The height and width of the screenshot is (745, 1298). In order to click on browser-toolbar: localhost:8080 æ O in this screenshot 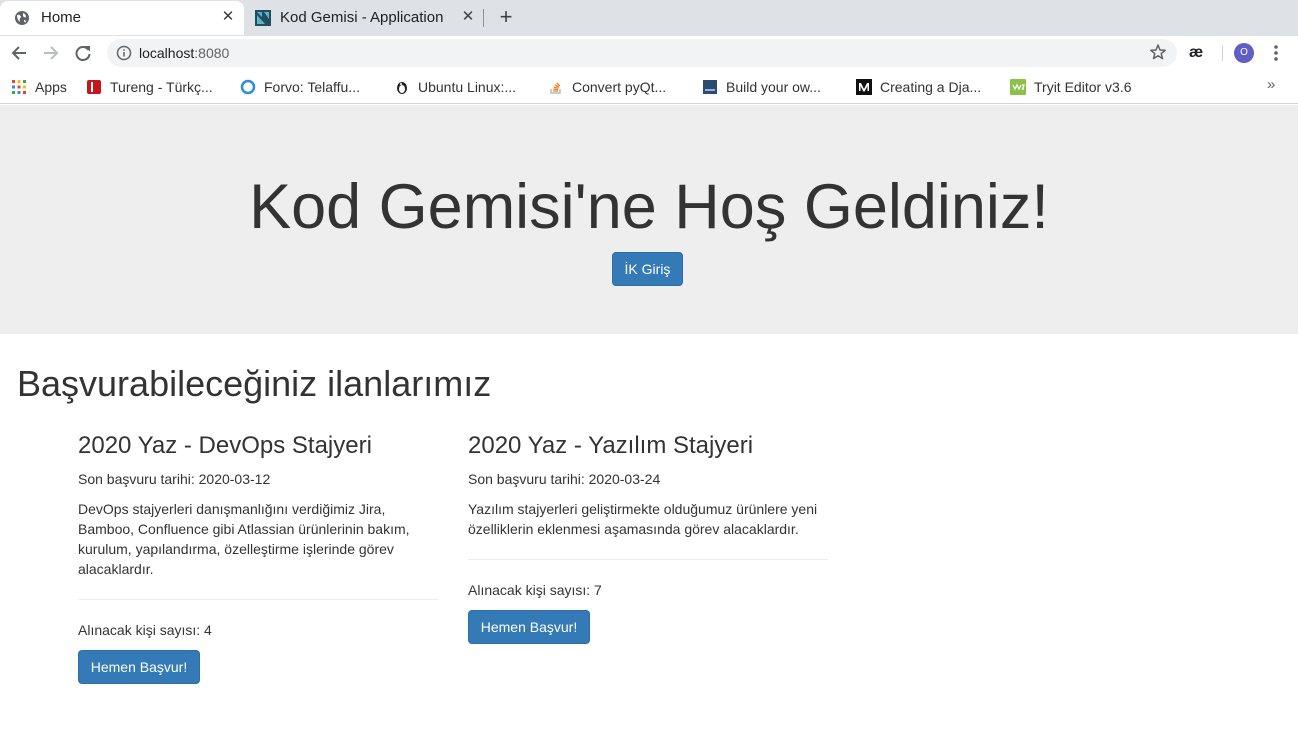, I will do `click(649, 53)`.